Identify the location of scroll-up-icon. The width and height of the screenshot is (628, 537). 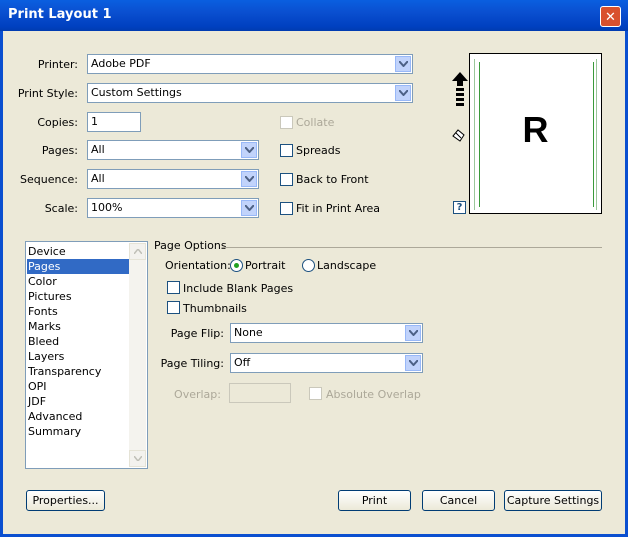
(137, 251).